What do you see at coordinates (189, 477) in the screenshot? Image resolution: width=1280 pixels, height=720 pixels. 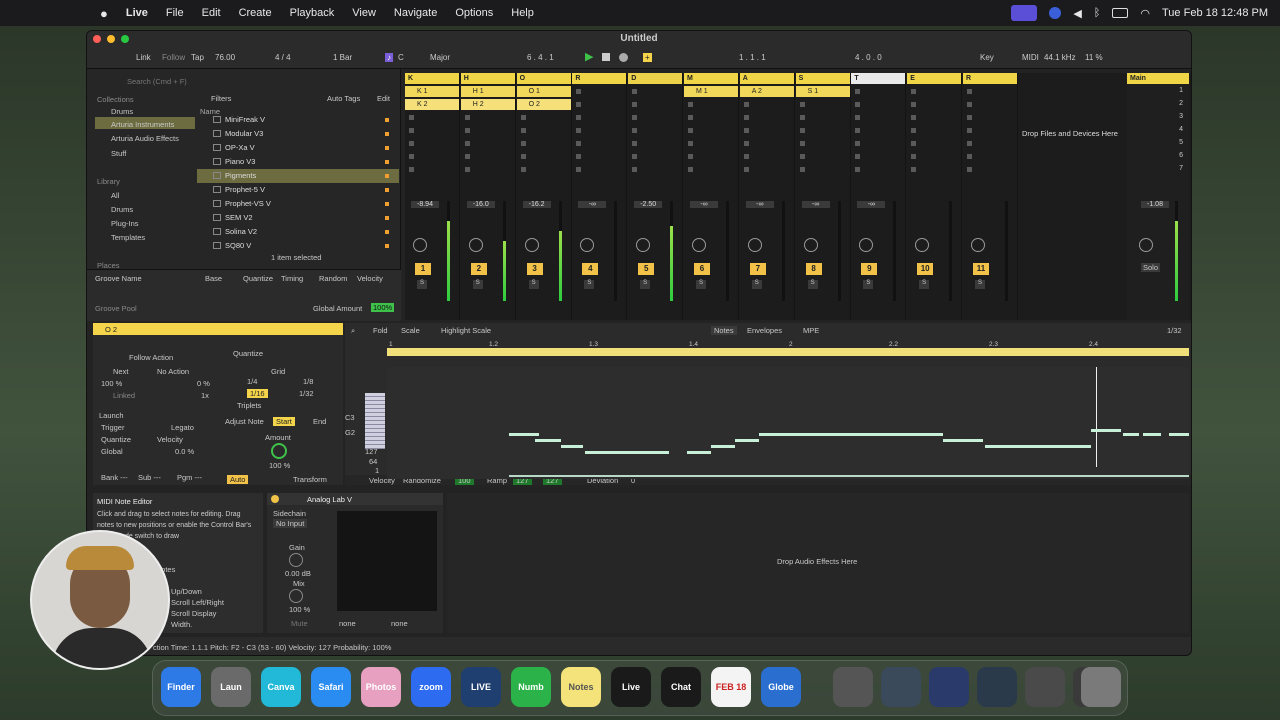 I see `pgm-select: Pgm ---` at bounding box center [189, 477].